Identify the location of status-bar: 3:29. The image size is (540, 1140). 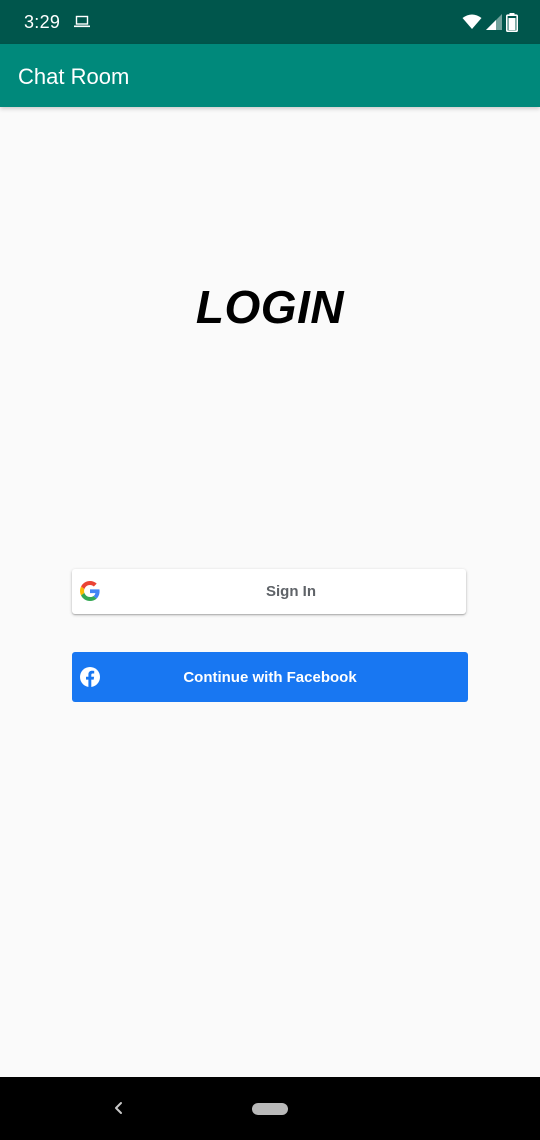
(270, 22).